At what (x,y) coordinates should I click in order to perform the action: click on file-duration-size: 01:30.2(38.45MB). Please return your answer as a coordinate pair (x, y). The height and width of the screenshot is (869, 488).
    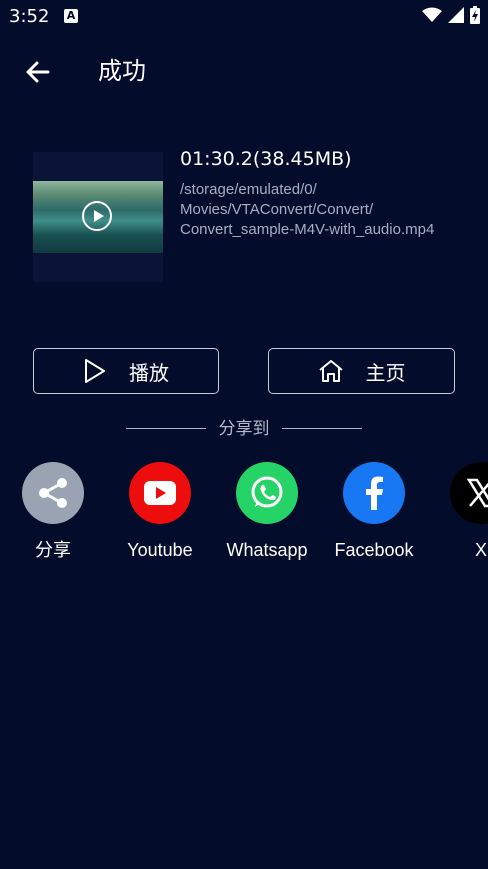
    Looking at the image, I should click on (266, 159).